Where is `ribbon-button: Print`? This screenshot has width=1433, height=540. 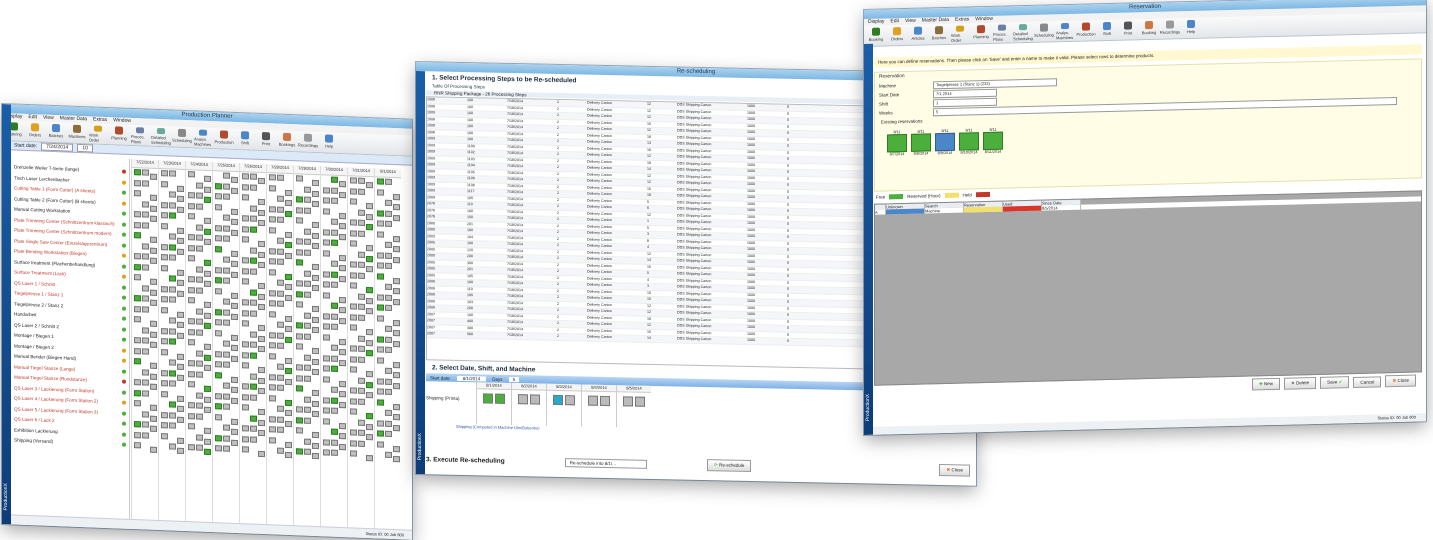 ribbon-button: Print is located at coordinates (266, 140).